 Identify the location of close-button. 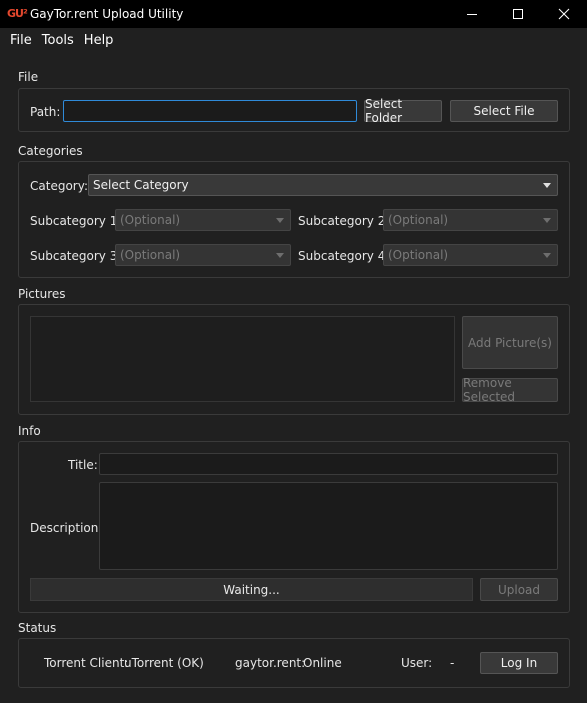
(564, 14).